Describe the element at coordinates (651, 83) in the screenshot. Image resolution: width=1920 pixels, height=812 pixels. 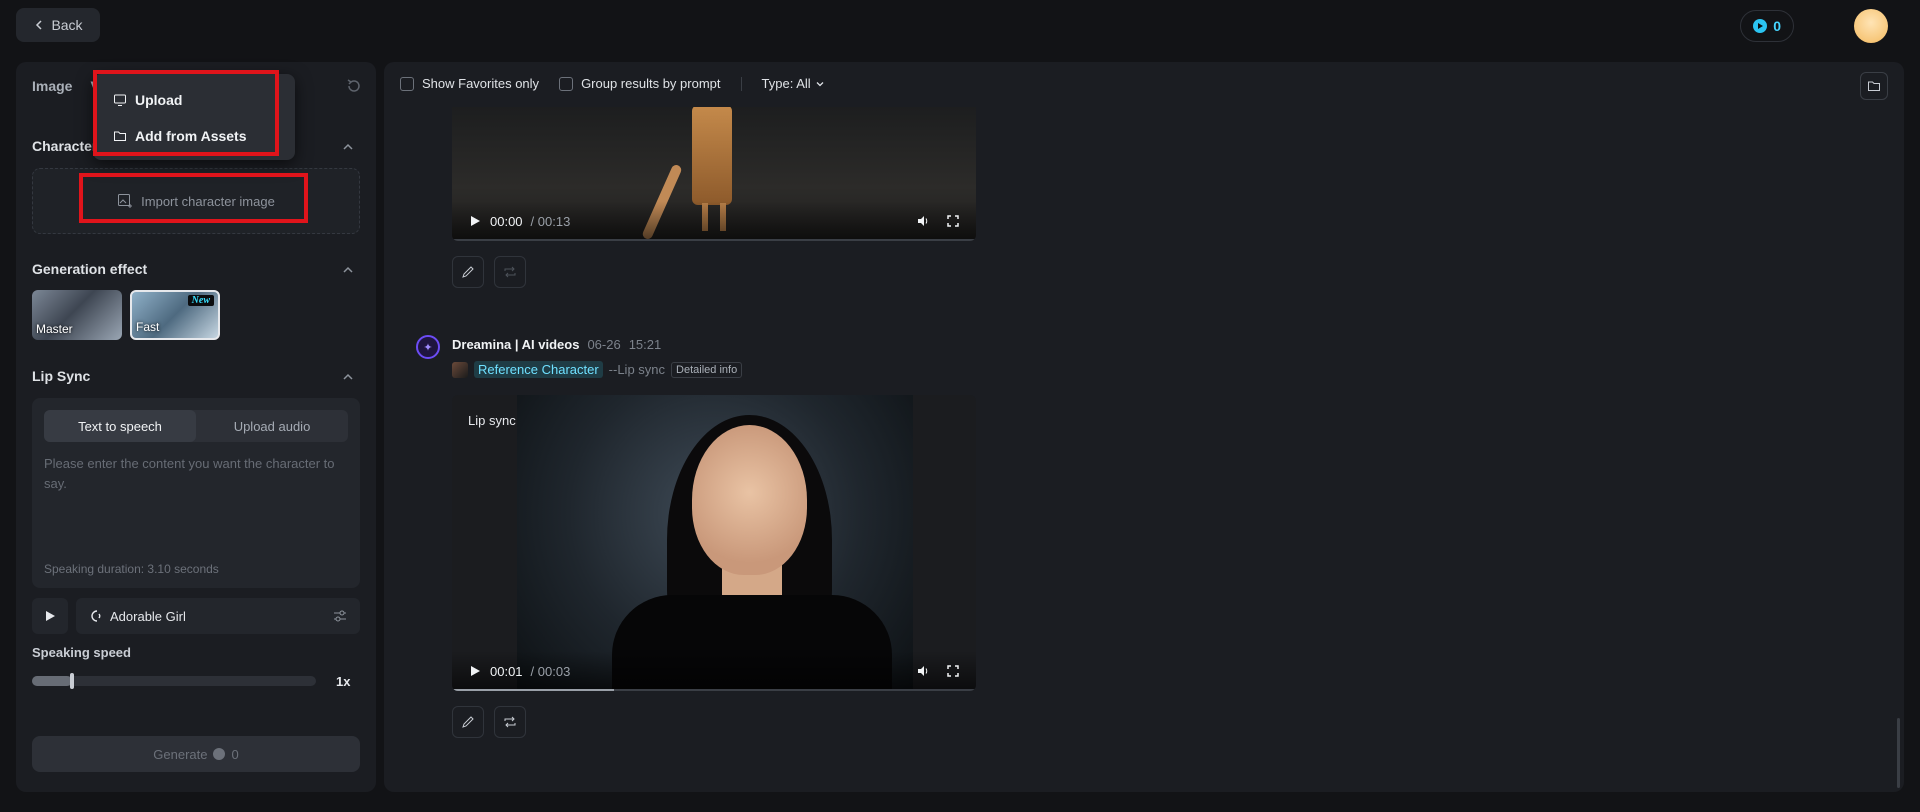
I see `group-label: Group results by prompt` at that location.